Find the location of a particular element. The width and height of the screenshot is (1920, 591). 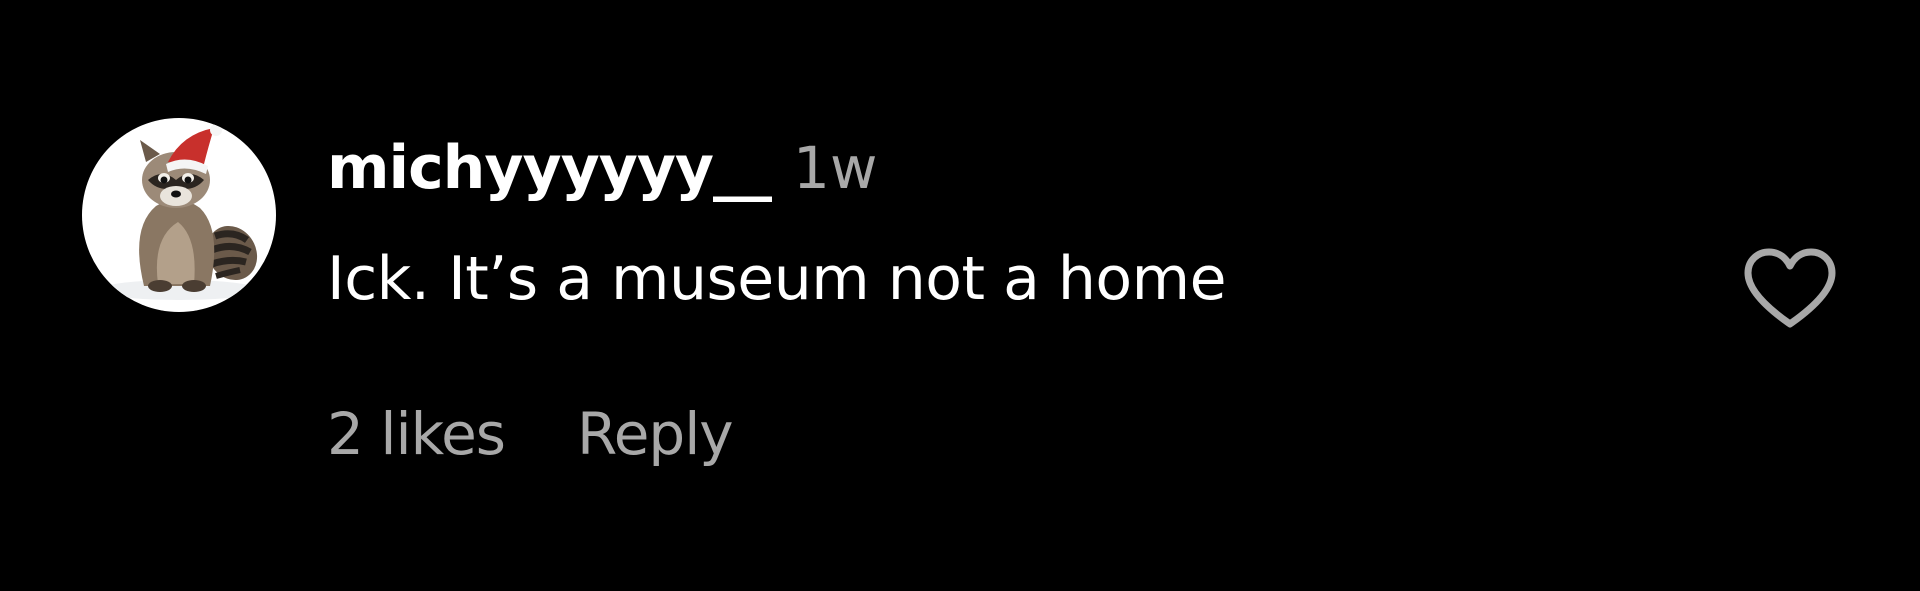

likes-count-link: 2 likes is located at coordinates (416, 434).